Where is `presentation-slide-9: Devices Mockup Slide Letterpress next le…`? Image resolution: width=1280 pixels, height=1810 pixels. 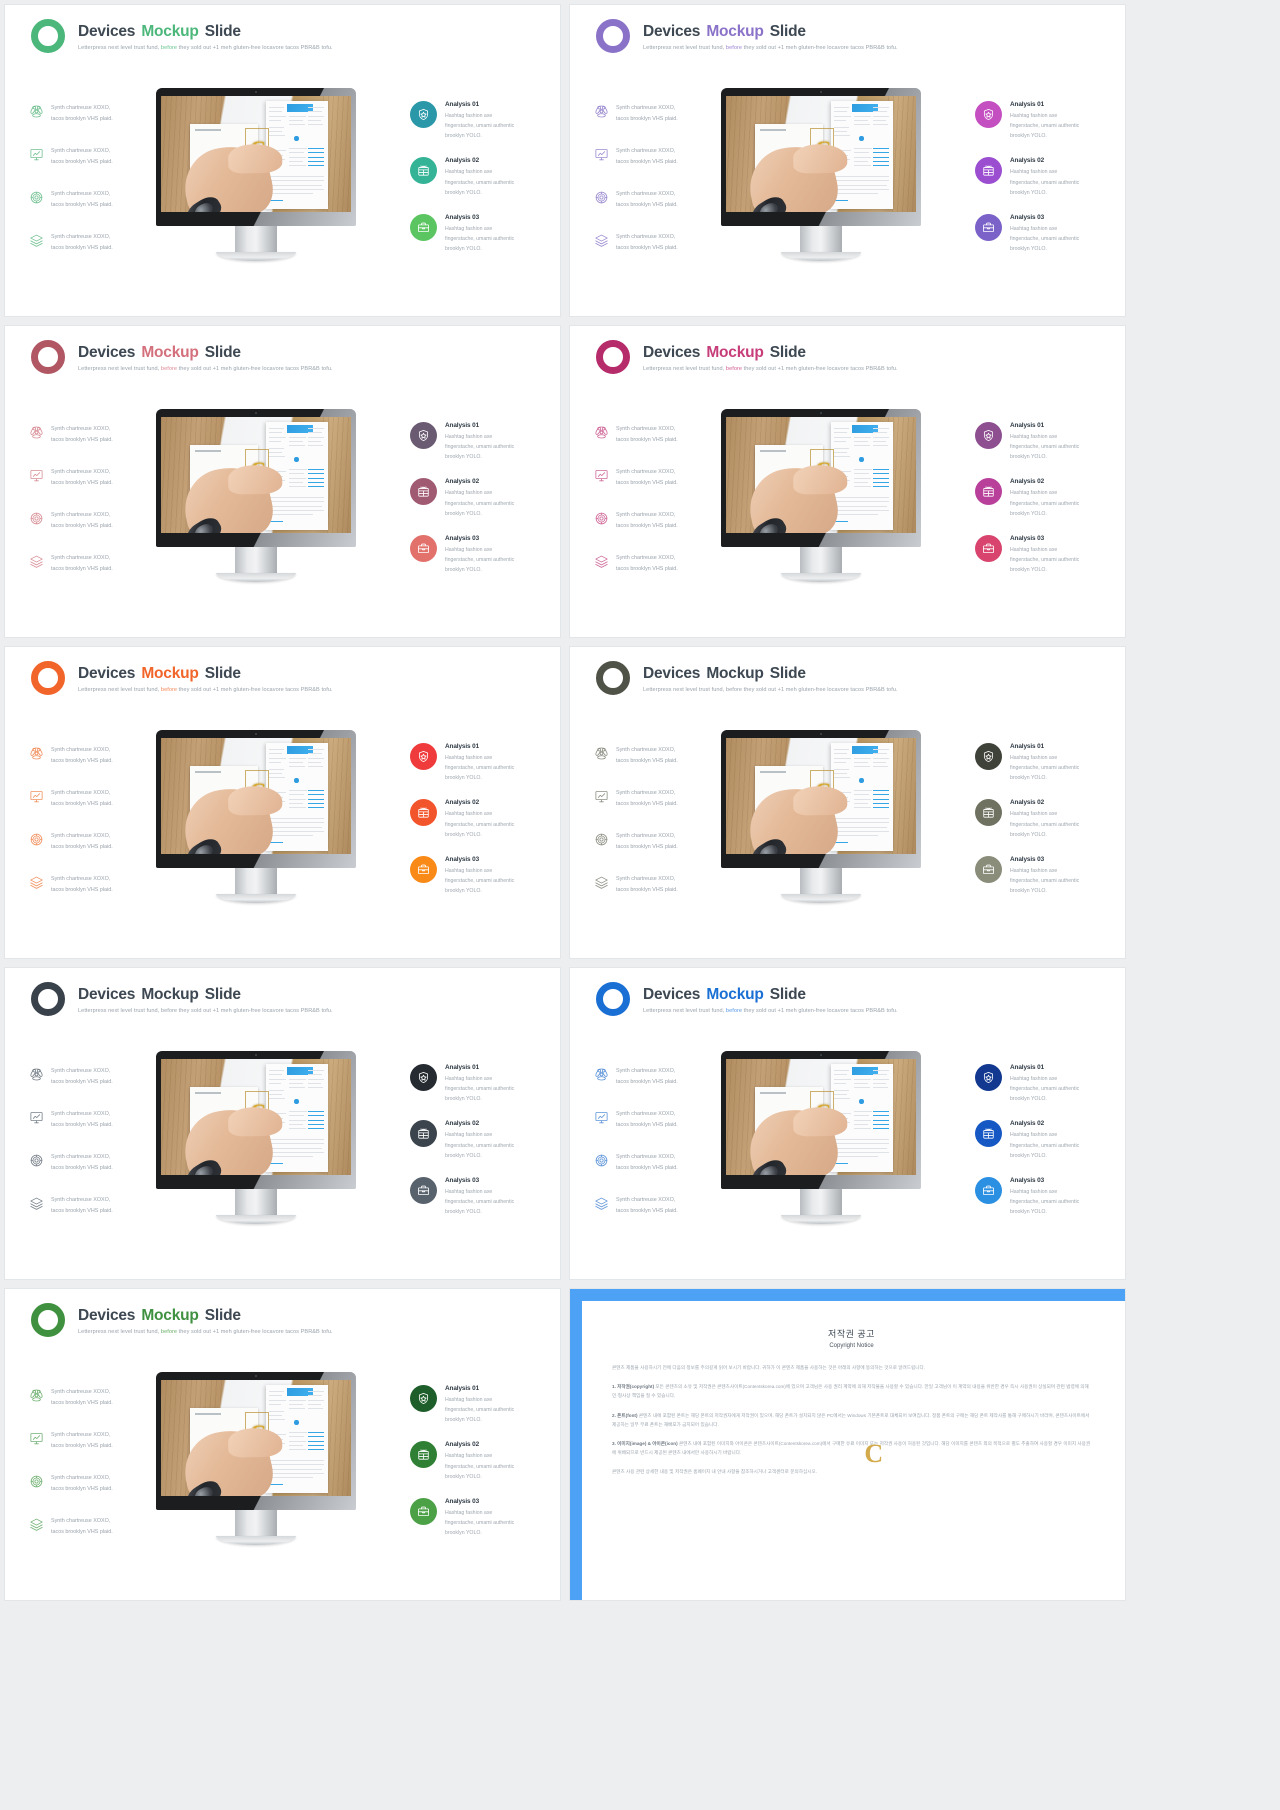
presentation-slide-9: Devices Mockup Slide Letterpress next le… is located at coordinates (282, 1444).